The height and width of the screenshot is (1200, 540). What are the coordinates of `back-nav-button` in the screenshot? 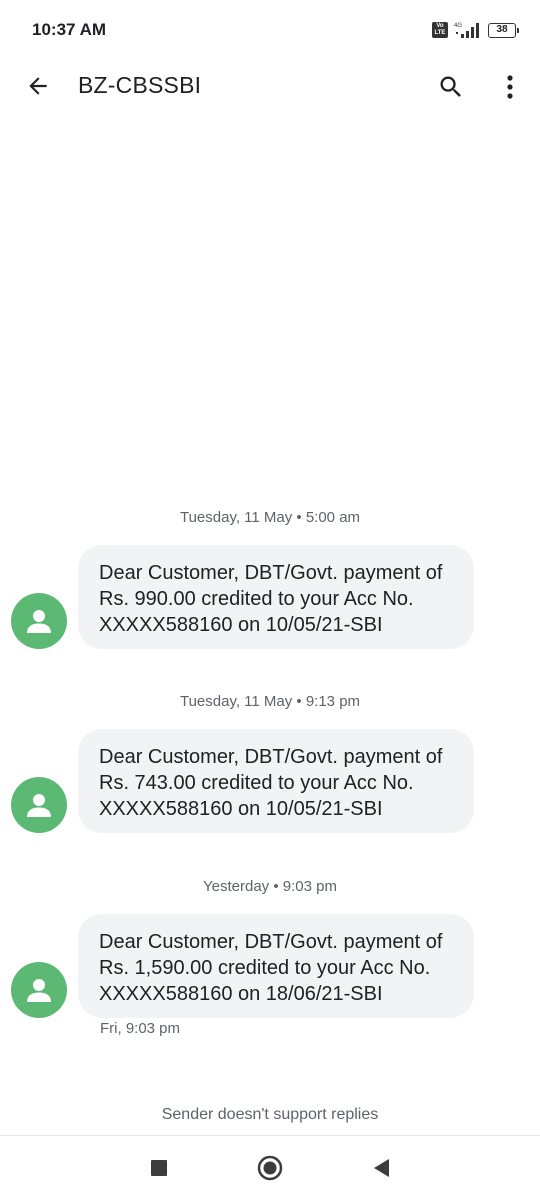 It's located at (381, 1168).